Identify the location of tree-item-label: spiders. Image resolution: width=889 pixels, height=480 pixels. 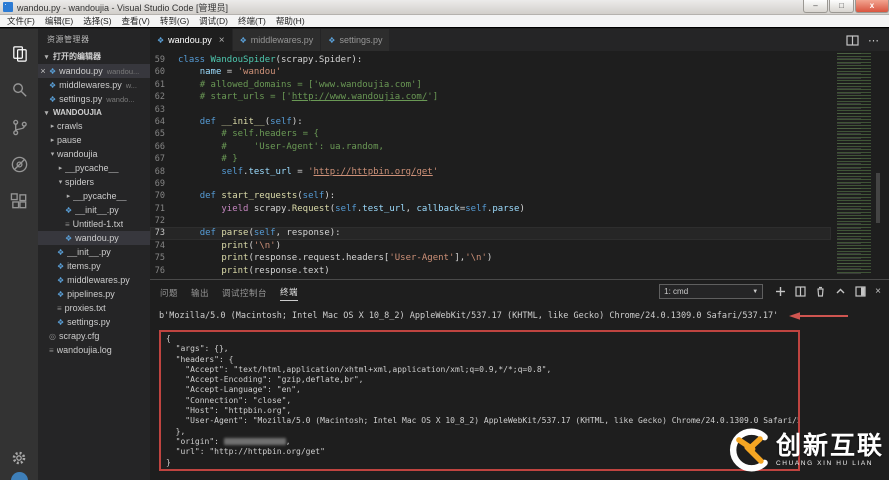
(80, 182).